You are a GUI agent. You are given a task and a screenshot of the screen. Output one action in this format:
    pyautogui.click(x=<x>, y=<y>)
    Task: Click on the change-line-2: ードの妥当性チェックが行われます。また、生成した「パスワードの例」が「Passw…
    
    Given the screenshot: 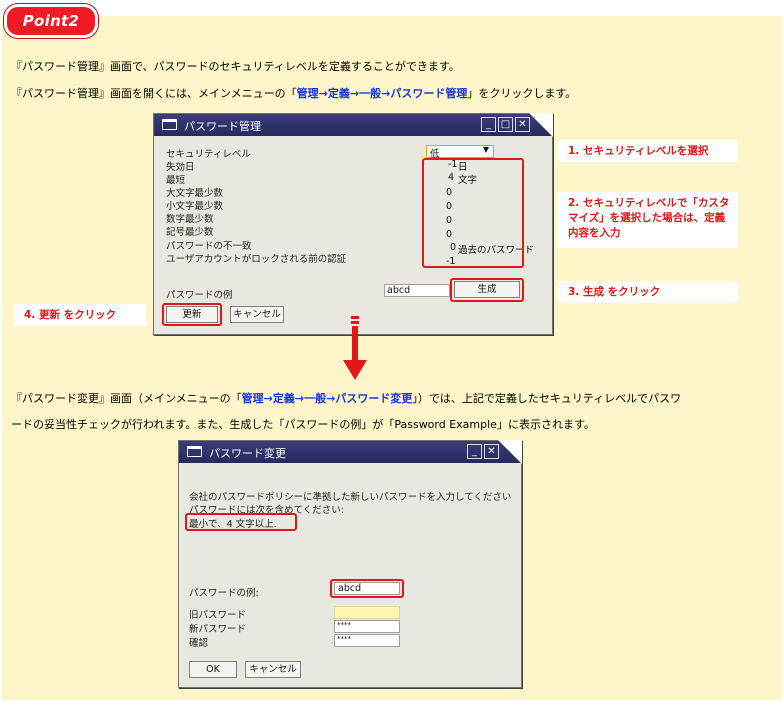 What is the action you would take?
    pyautogui.click(x=303, y=424)
    